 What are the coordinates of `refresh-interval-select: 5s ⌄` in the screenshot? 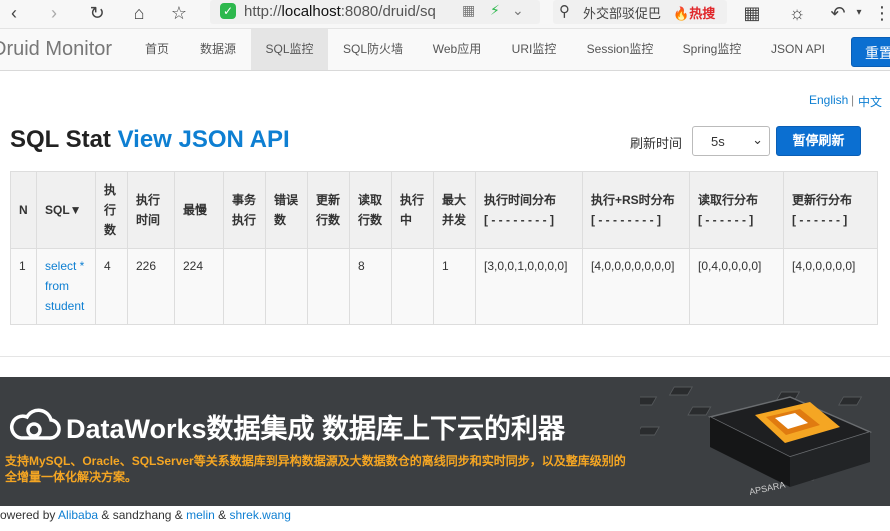 It's located at (731, 141).